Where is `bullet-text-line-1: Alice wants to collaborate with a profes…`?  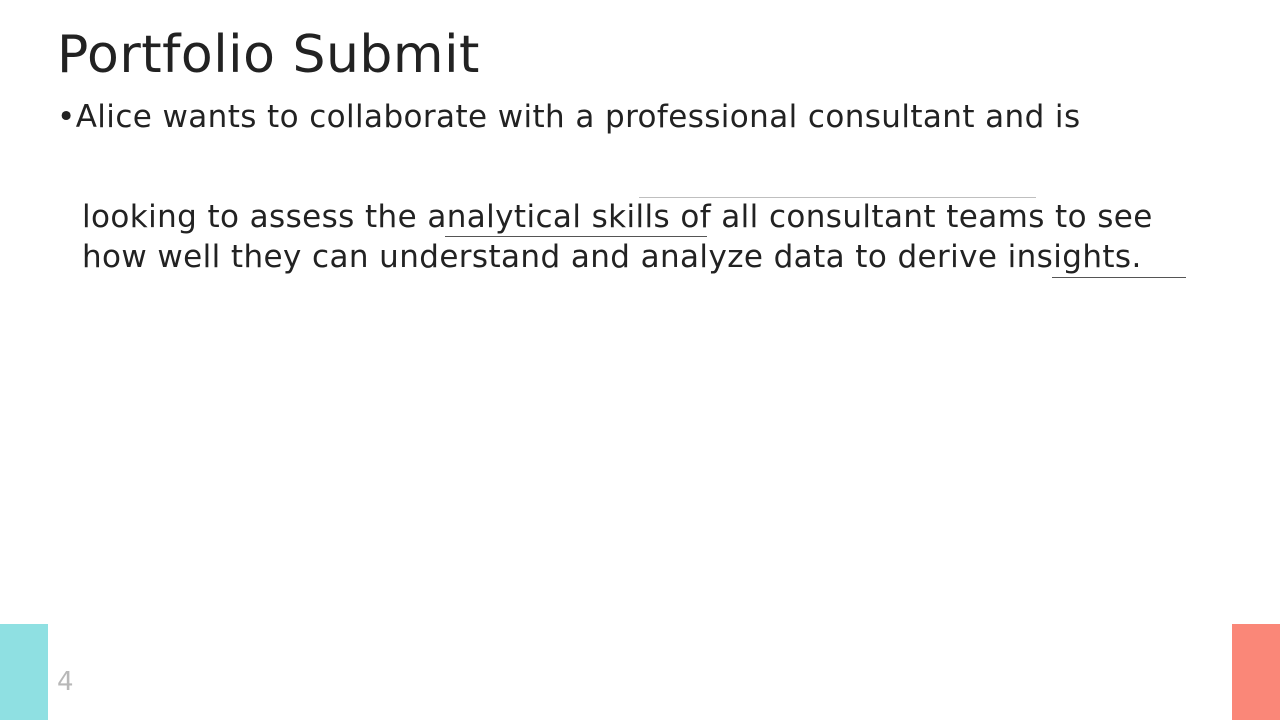 bullet-text-line-1: Alice wants to collaborate with a profes… is located at coordinates (578, 117).